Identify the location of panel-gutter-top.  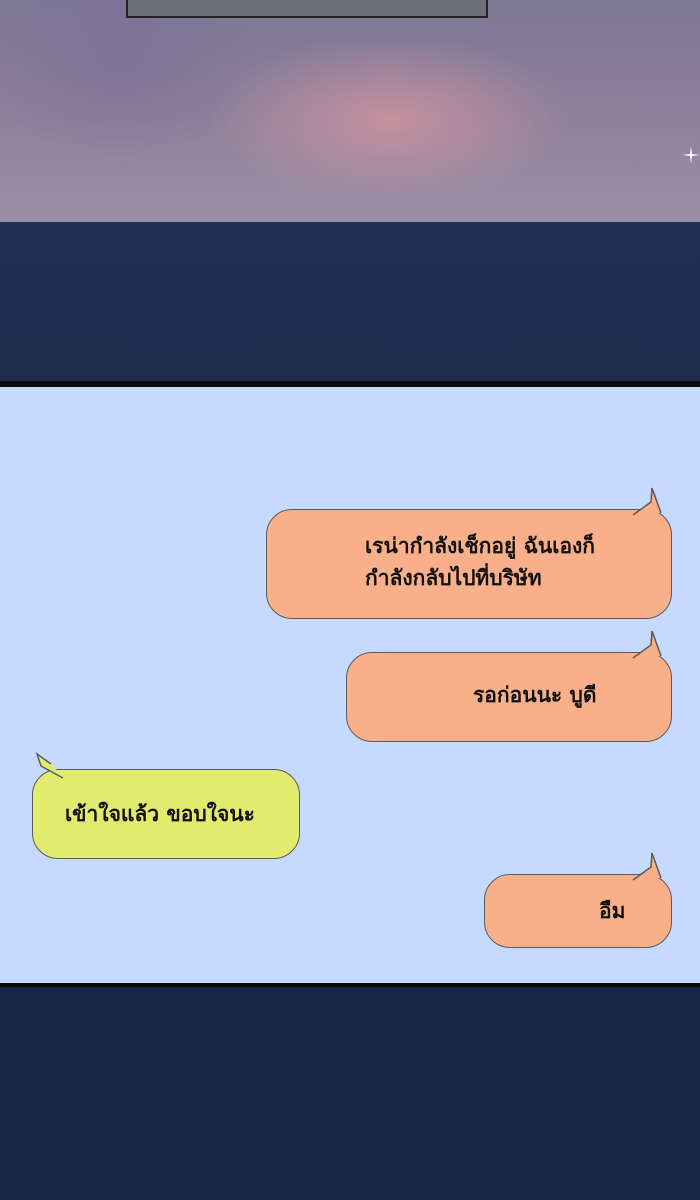
(350, 302).